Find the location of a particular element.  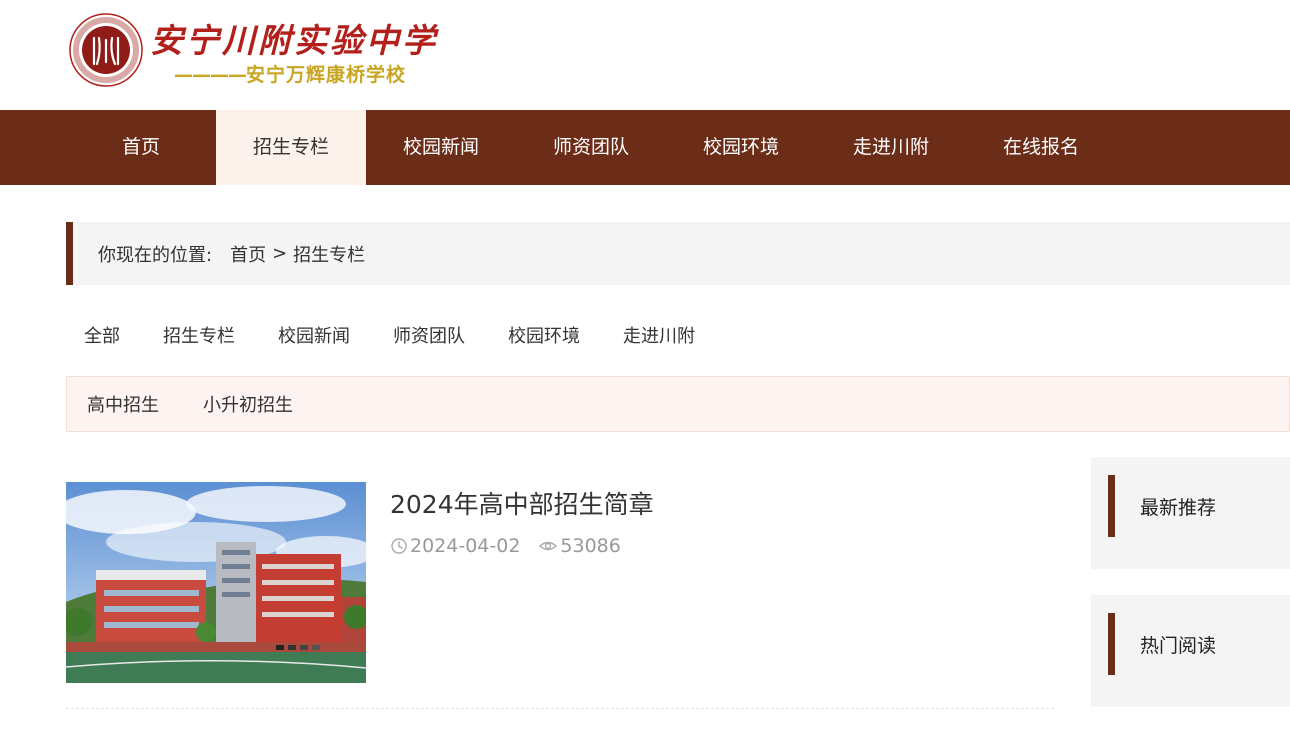

category-tab-all: 全部 is located at coordinates (102, 335).